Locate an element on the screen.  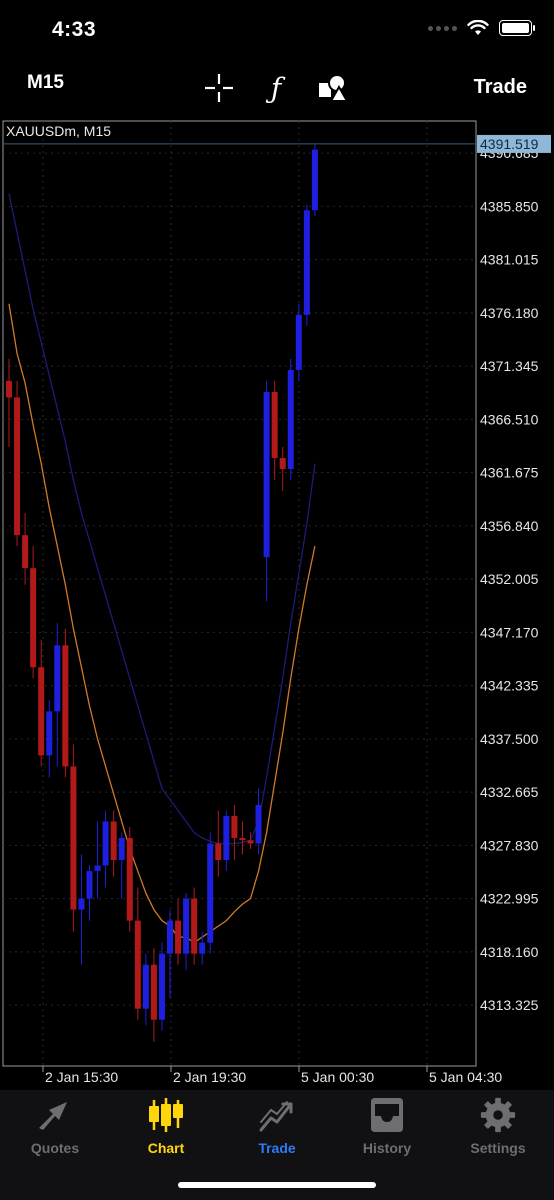
candlestick-icon is located at coordinates (166, 1115).